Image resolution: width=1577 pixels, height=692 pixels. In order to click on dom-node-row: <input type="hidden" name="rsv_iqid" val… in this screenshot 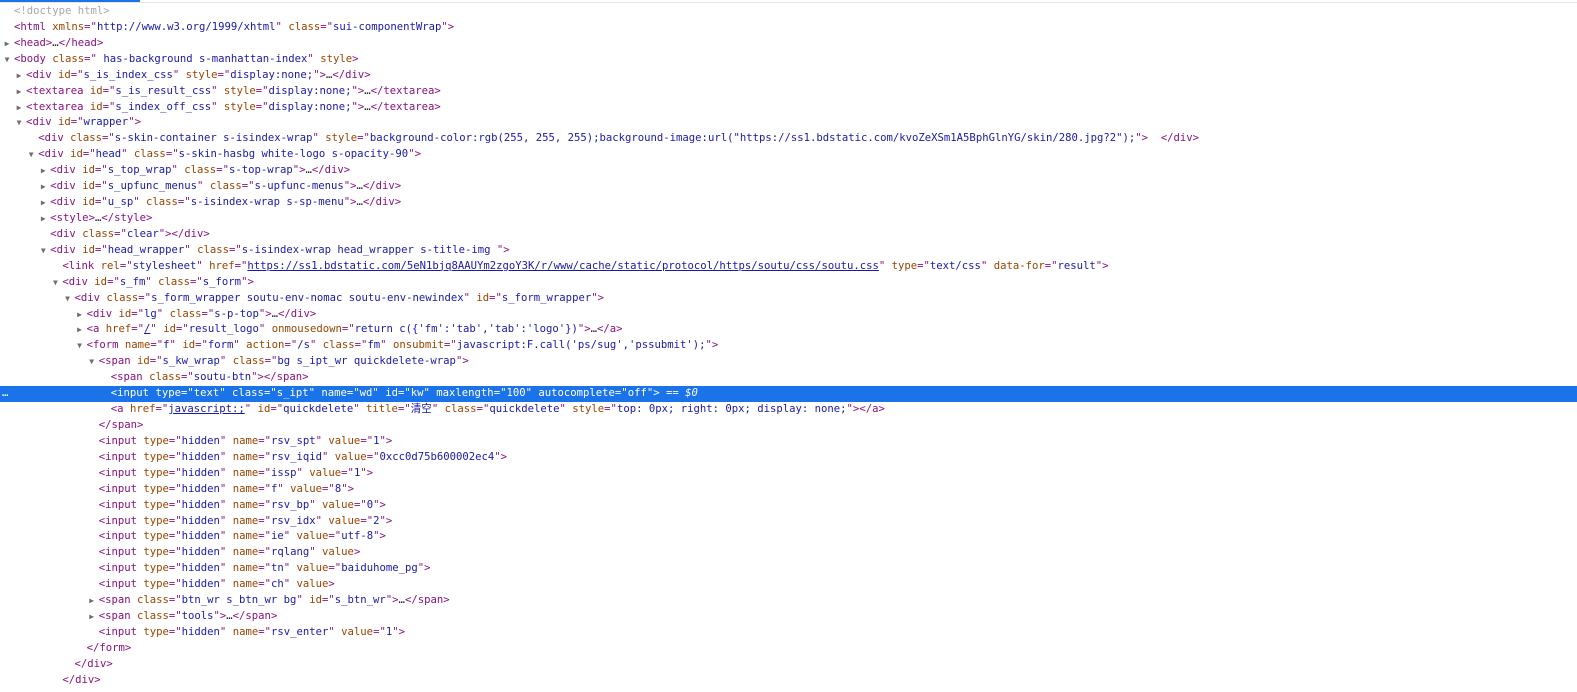, I will do `click(788, 458)`.